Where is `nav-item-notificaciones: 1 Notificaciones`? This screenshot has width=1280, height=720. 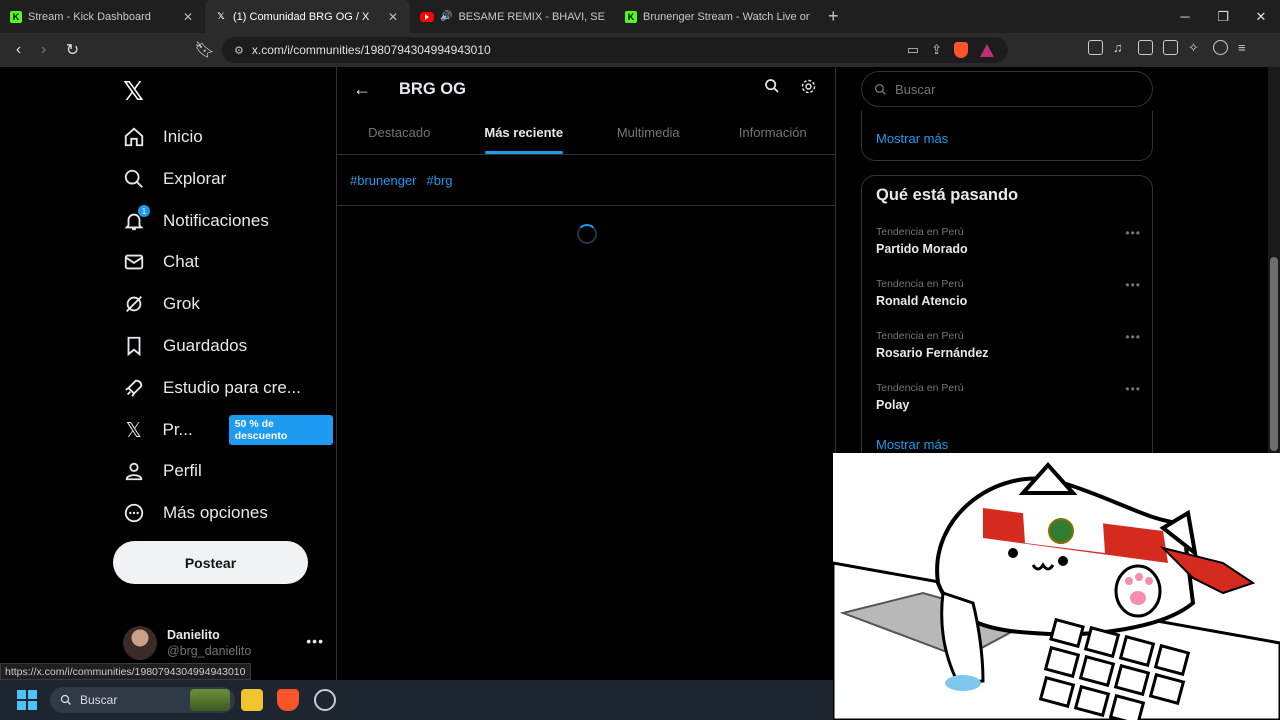
nav-item-notificaciones: 1 Notificaciones is located at coordinates (196, 221).